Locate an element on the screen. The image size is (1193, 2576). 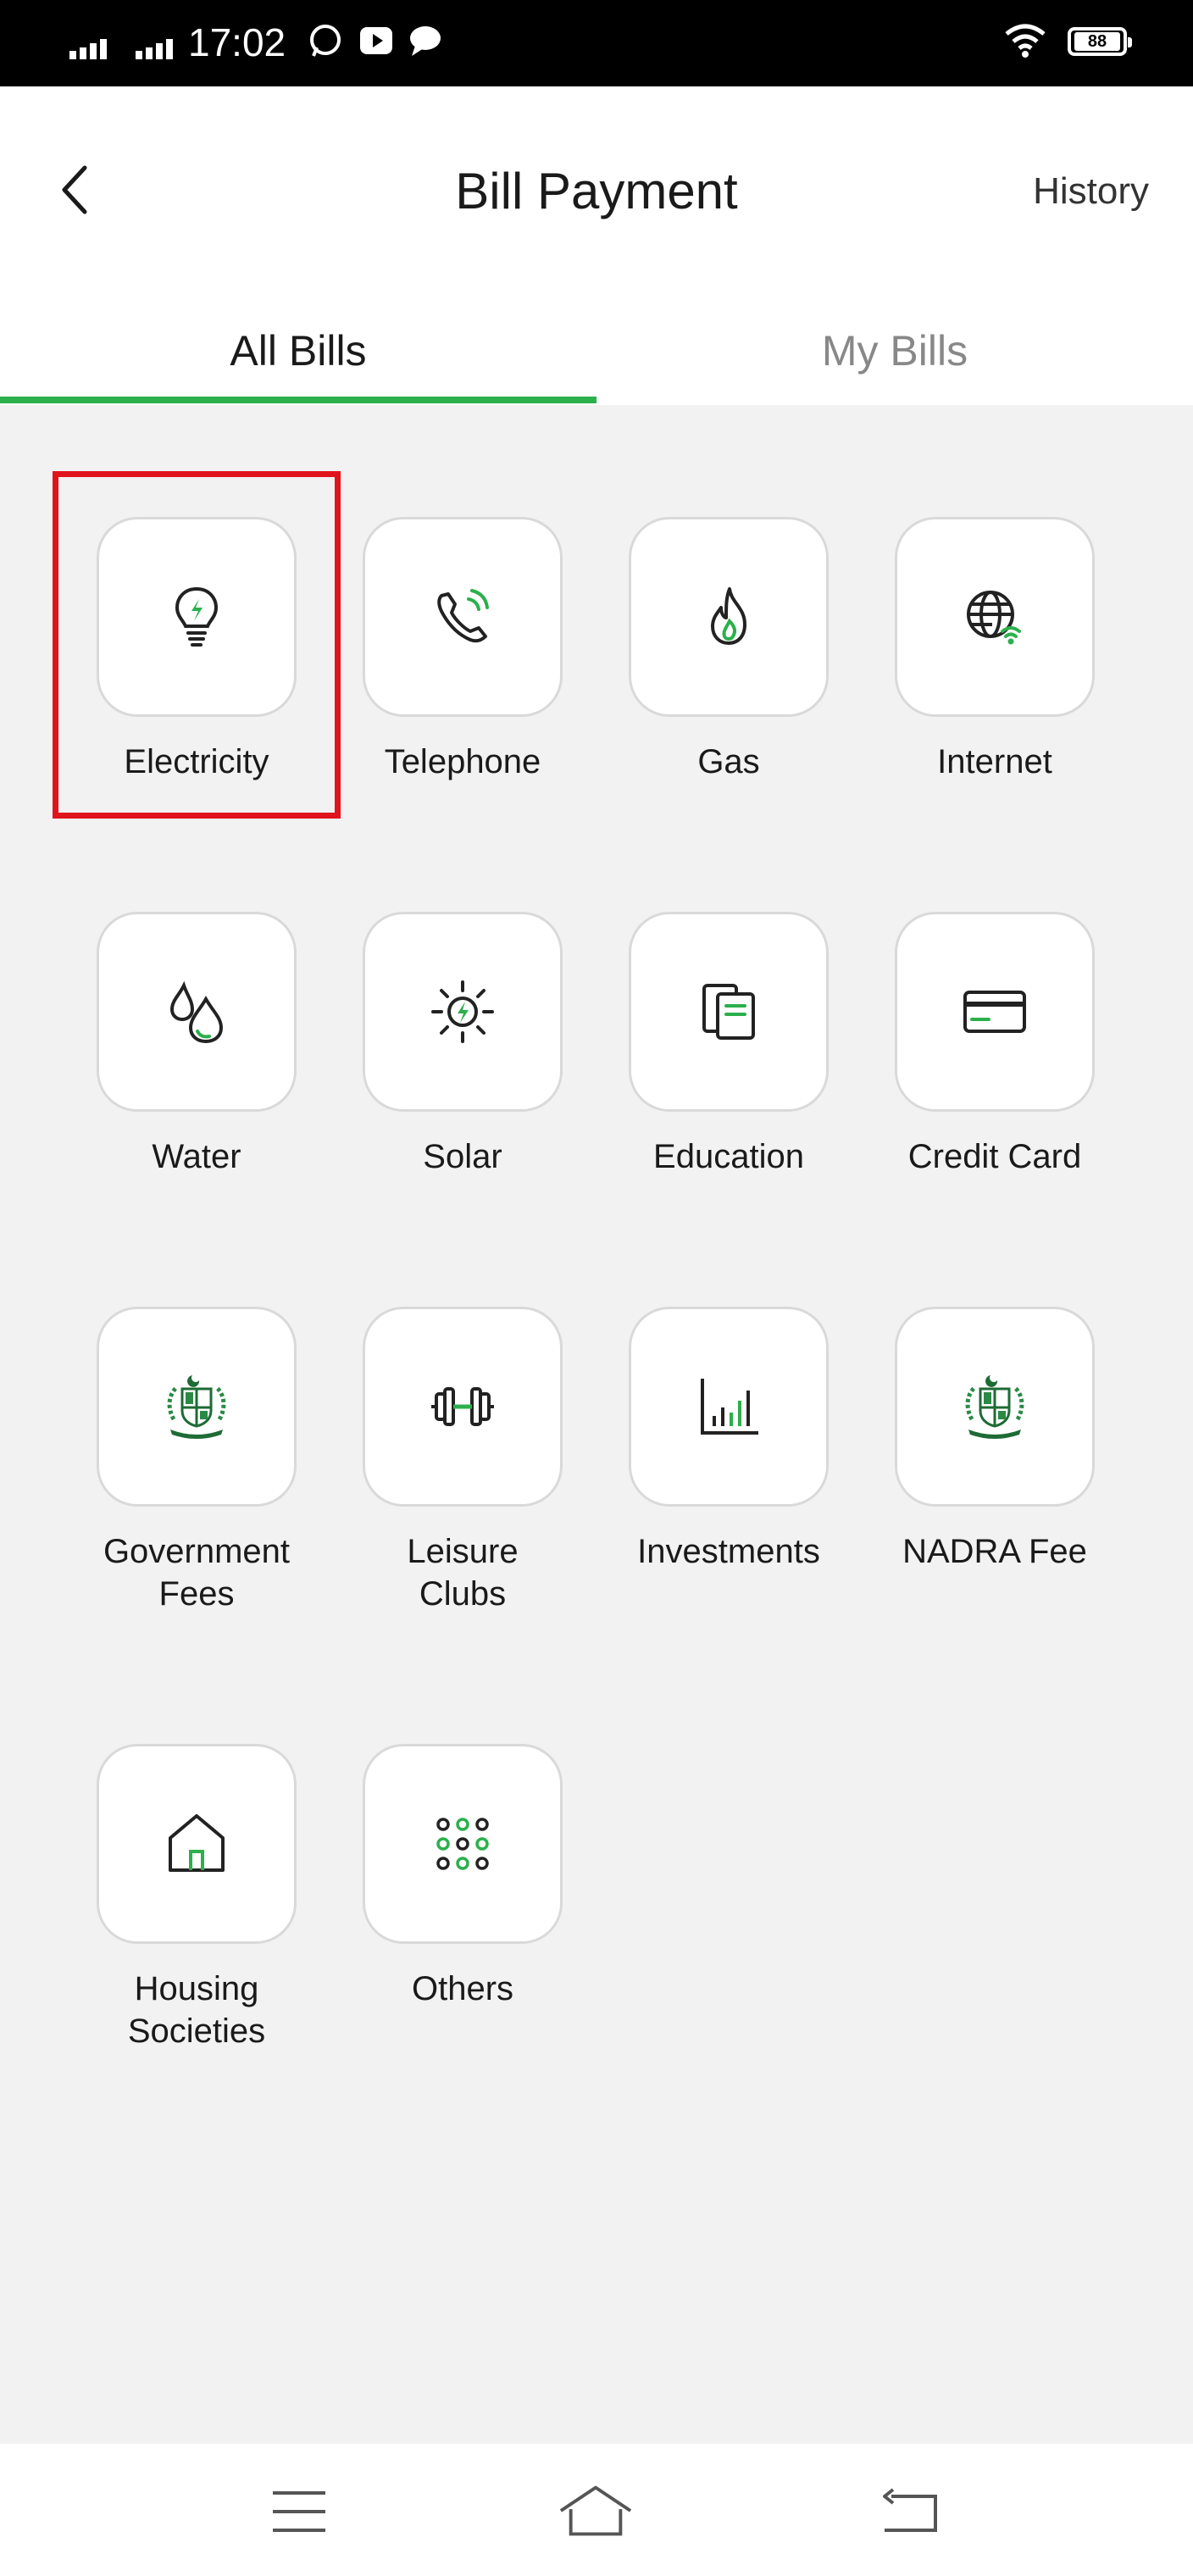
system-nav-bar is located at coordinates (596, 2510).